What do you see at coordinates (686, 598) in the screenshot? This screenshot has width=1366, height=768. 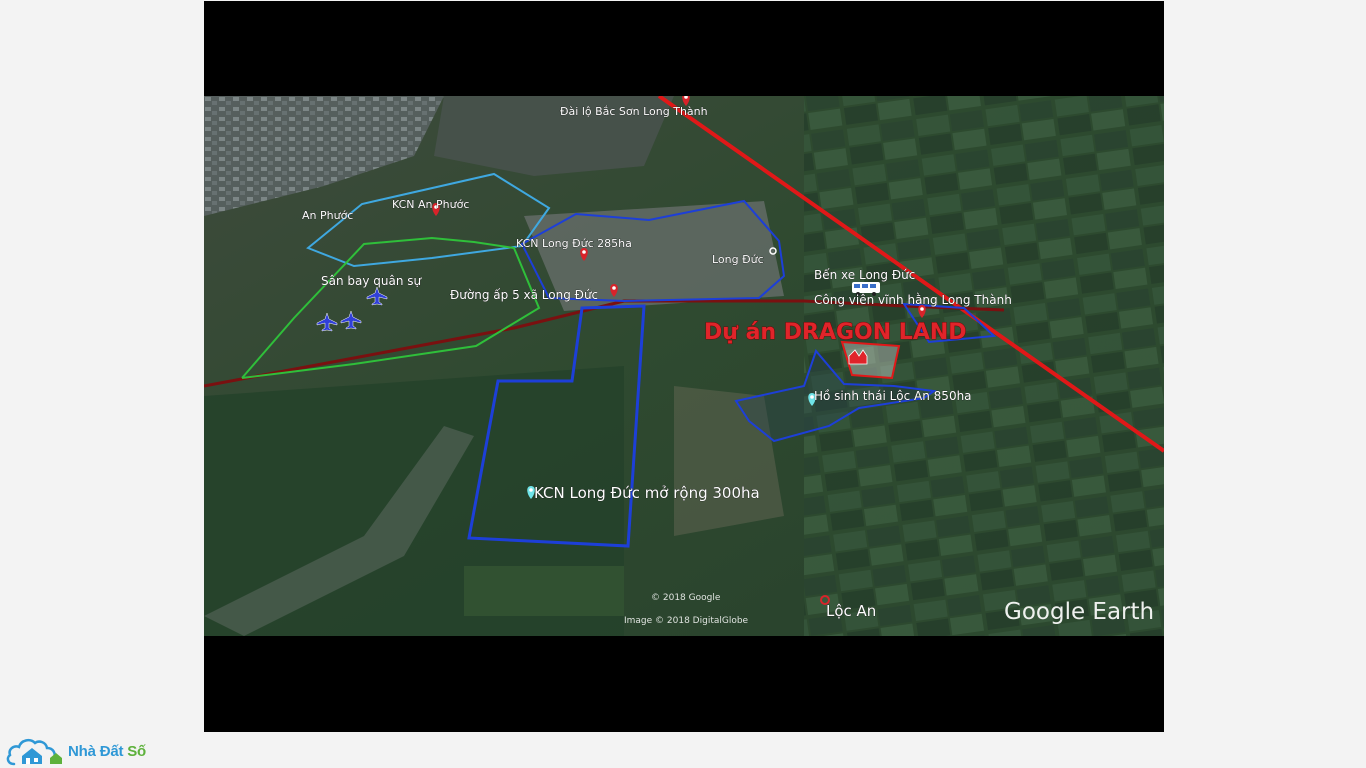 I see `google-copyright: © 2018 Google` at bounding box center [686, 598].